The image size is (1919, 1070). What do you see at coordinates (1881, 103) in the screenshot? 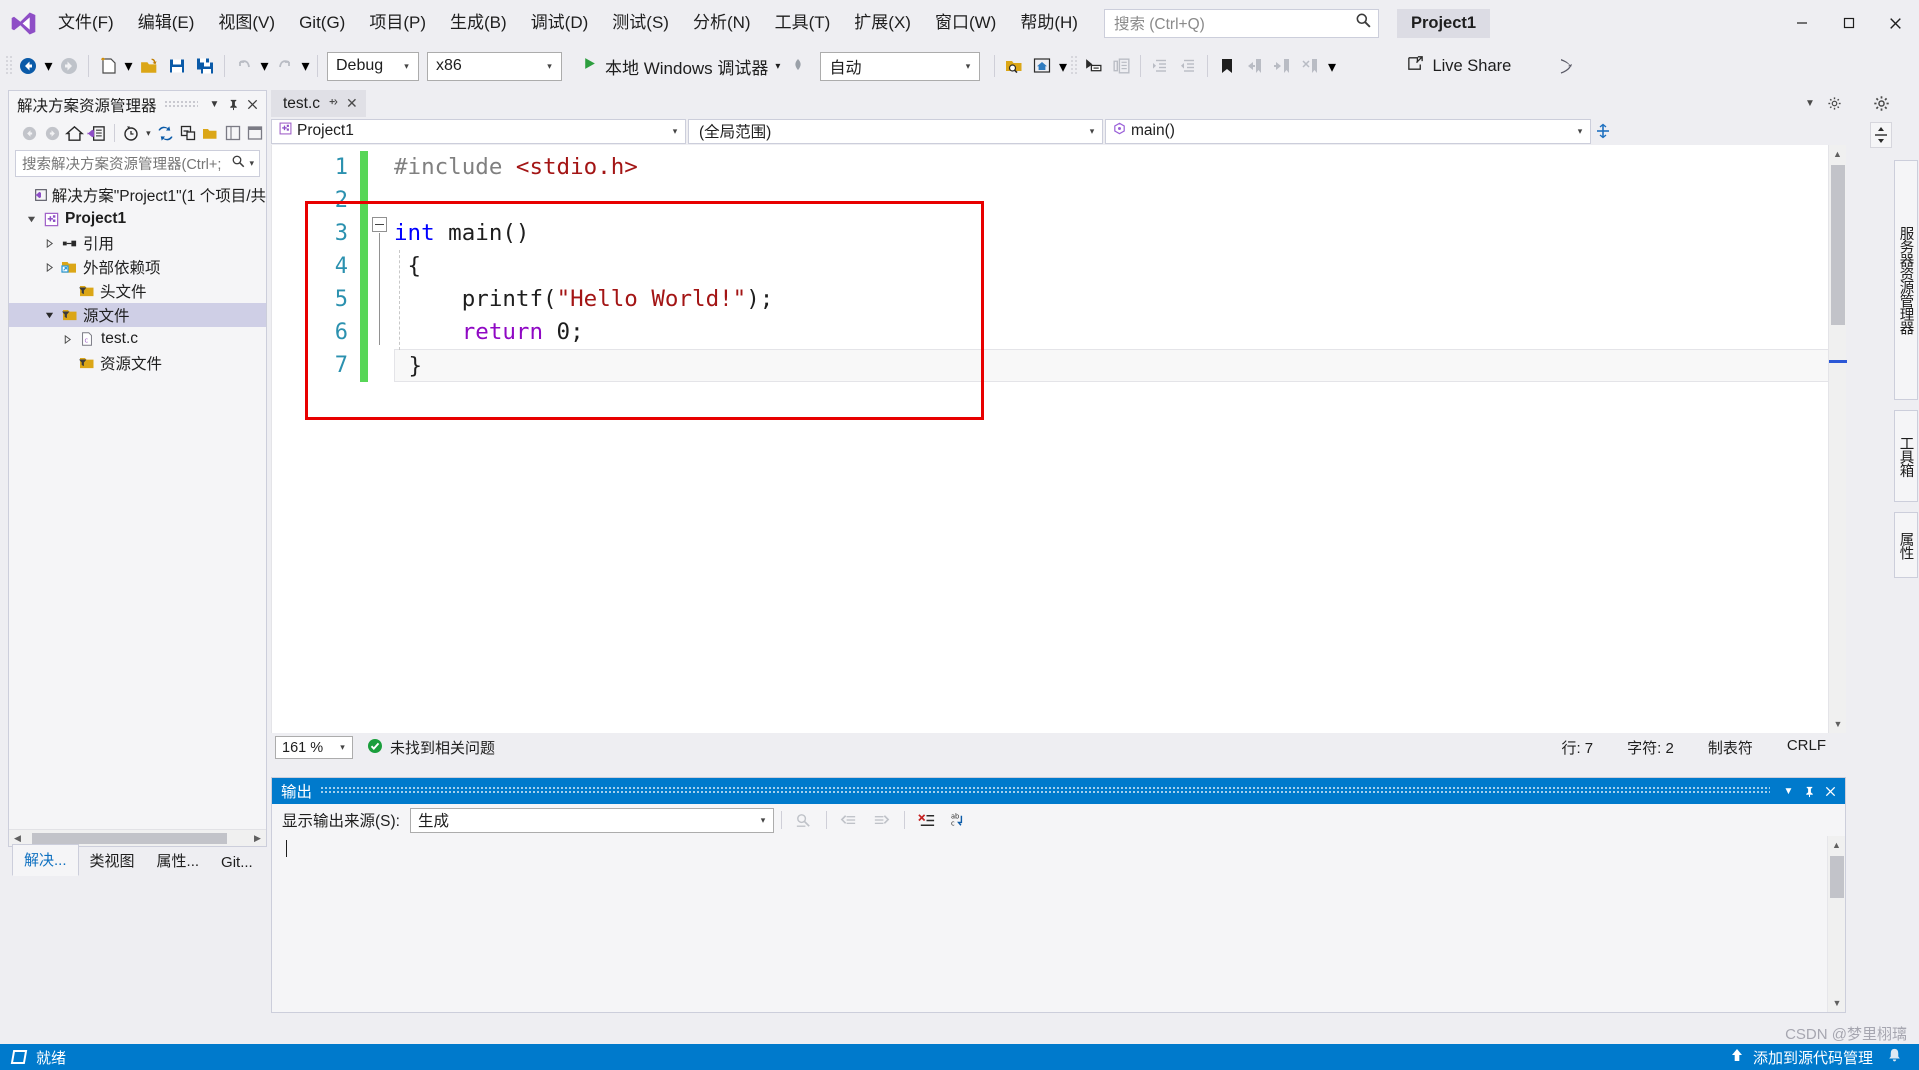
I see `settings-gear-icon` at bounding box center [1881, 103].